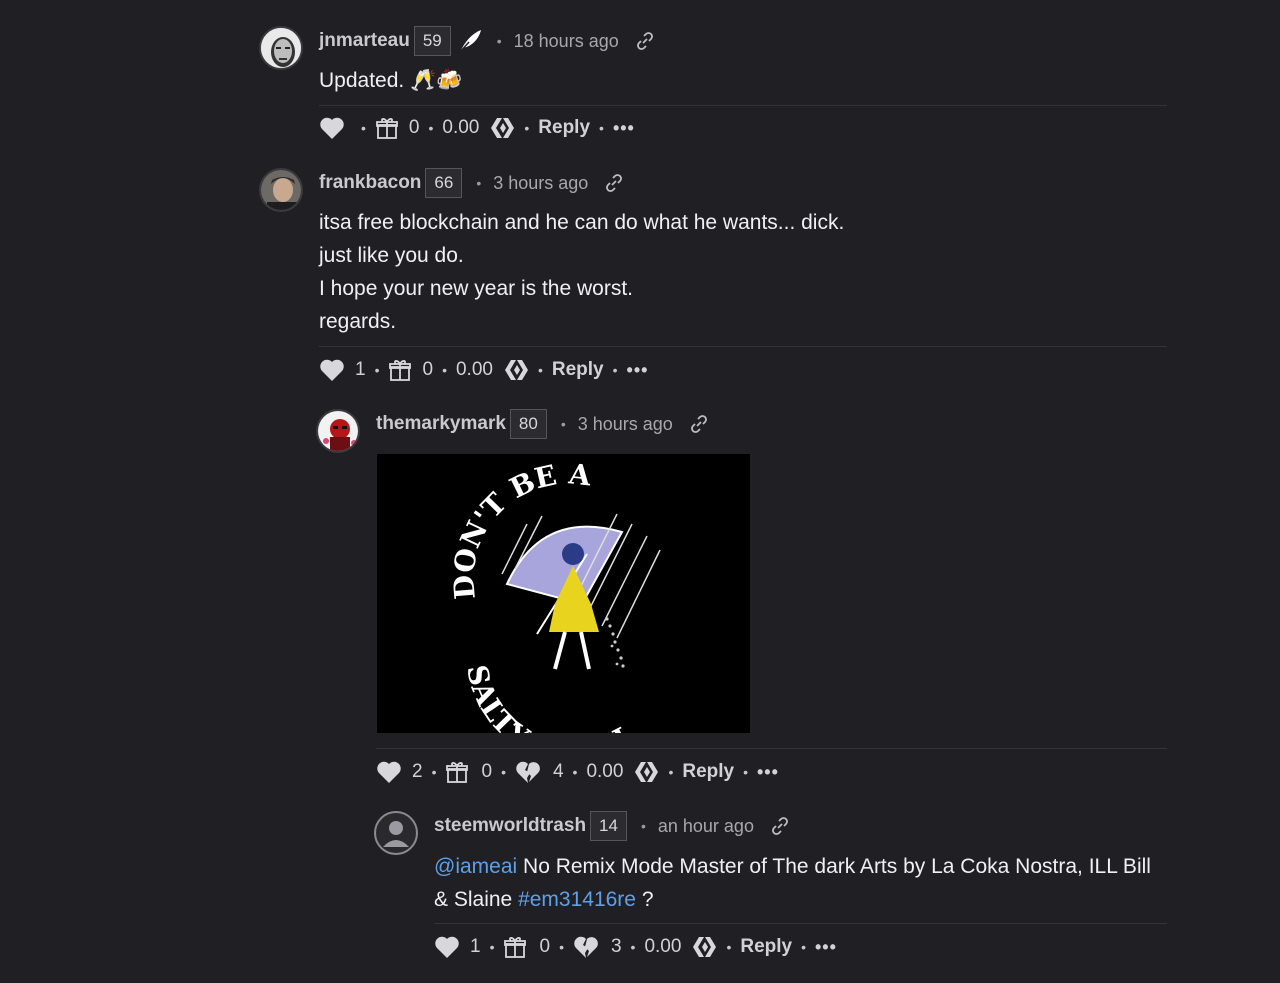  I want to click on downvote-count: 4, so click(558, 772).